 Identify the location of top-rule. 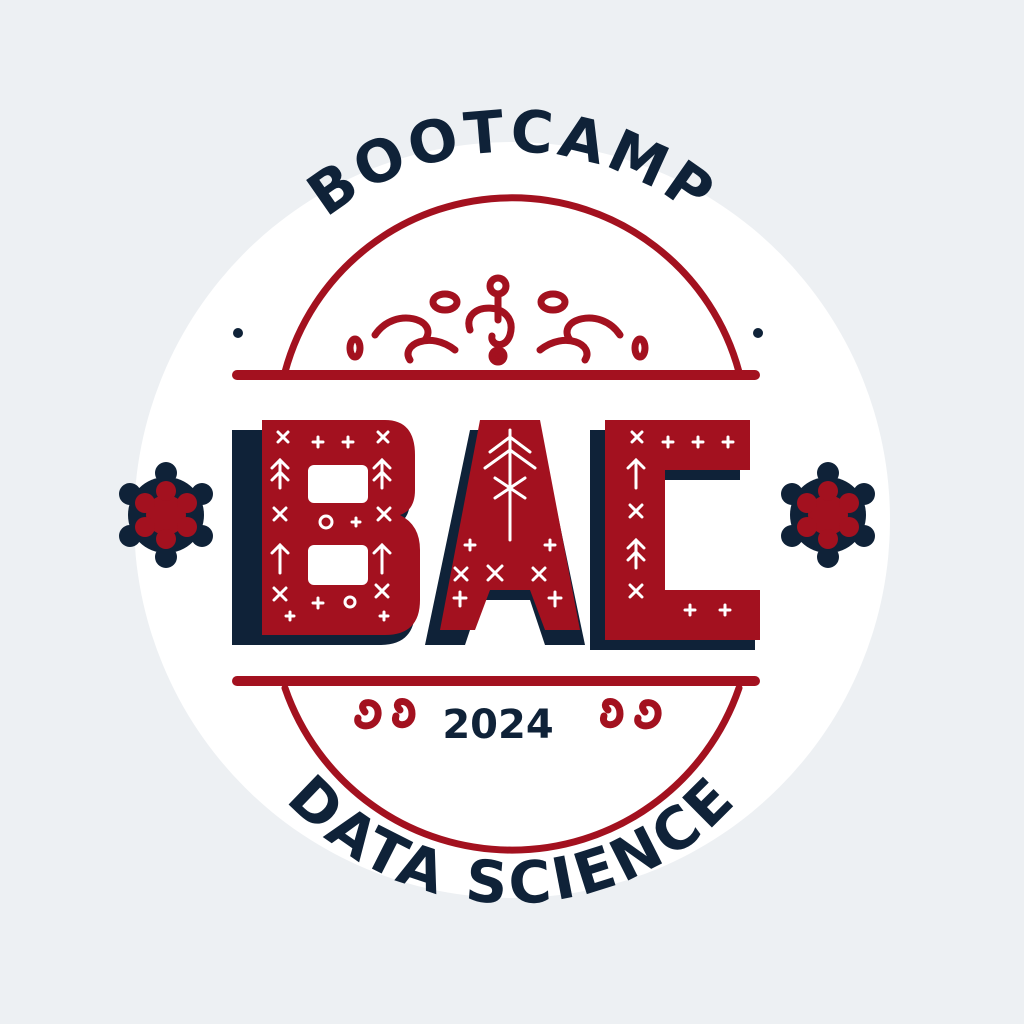
(496, 375).